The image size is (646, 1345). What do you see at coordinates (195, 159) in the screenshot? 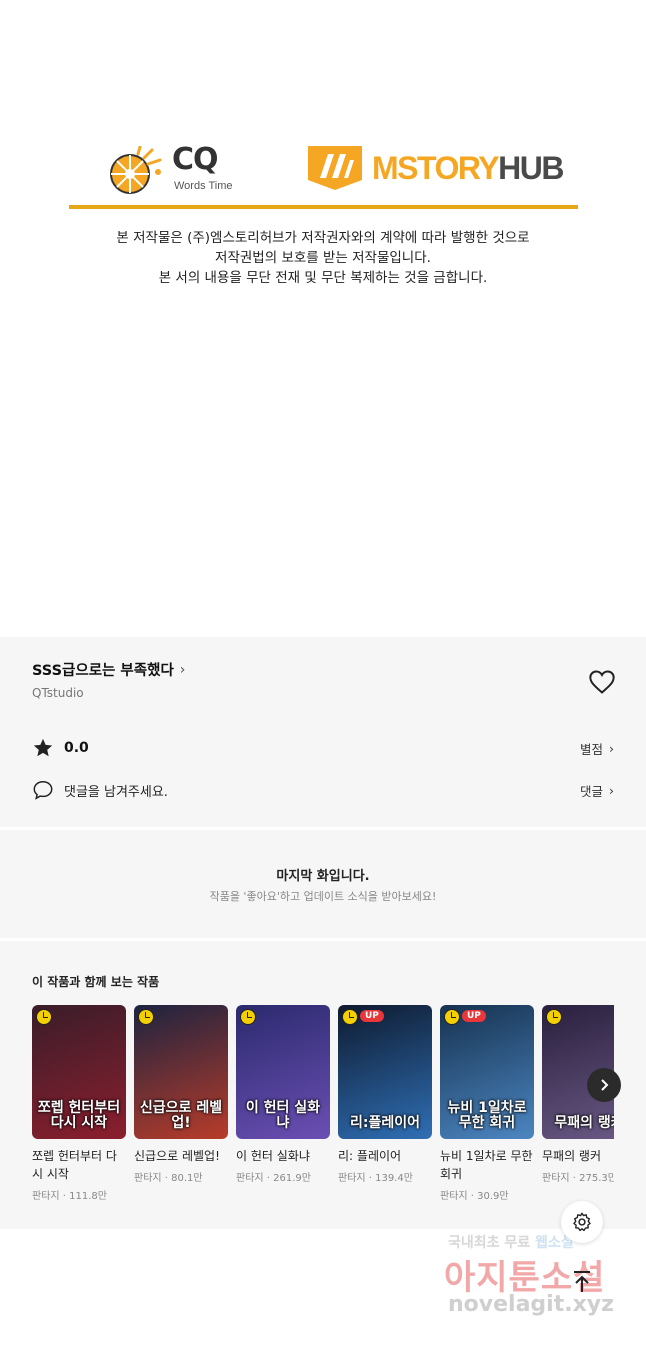
I see `cq-logo-text: CQ` at bounding box center [195, 159].